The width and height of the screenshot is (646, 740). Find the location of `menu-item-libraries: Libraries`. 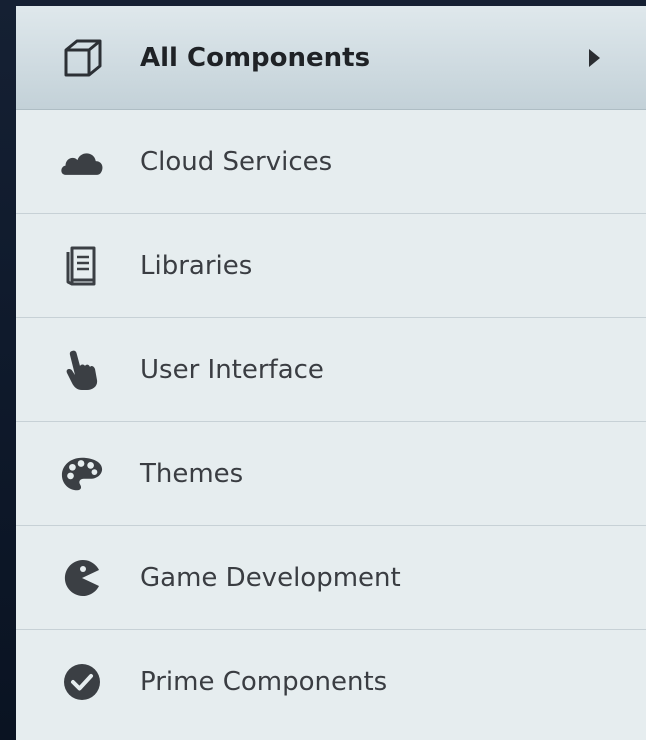

menu-item-libraries: Libraries is located at coordinates (331, 266).